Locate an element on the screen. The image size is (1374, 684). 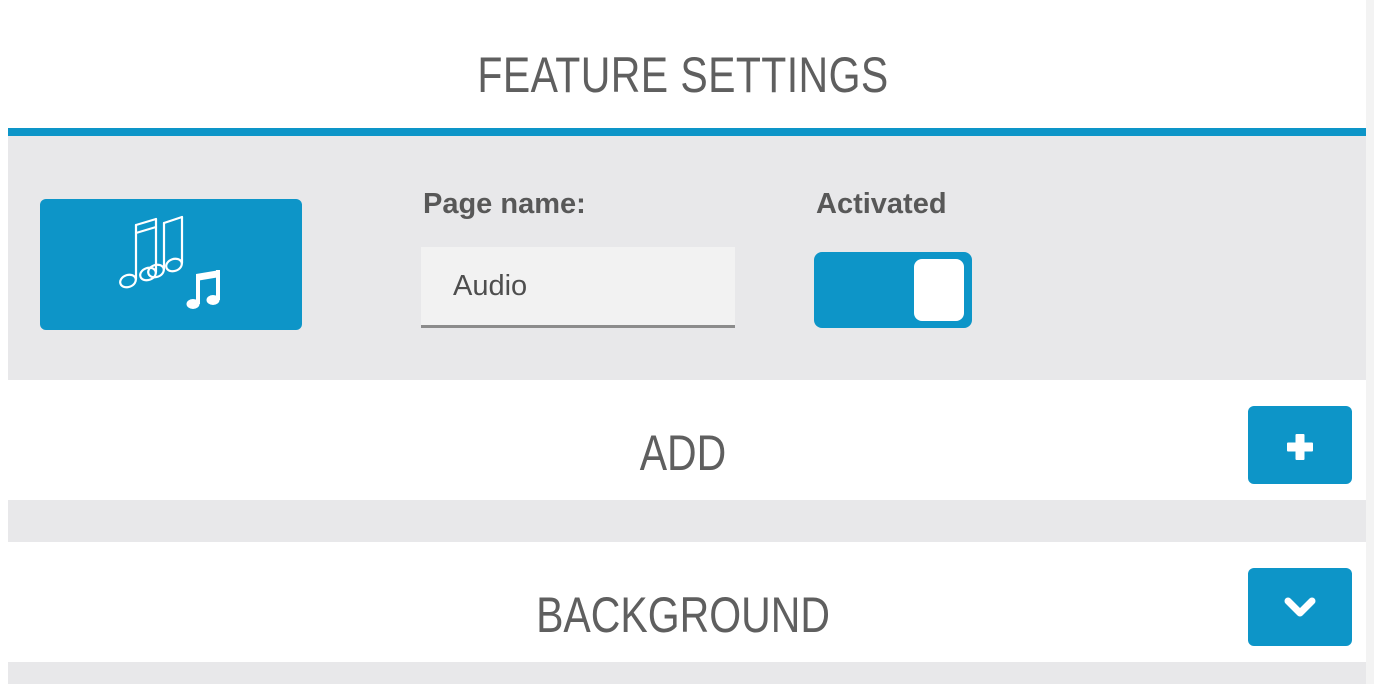
activated-toggle is located at coordinates (893, 290).